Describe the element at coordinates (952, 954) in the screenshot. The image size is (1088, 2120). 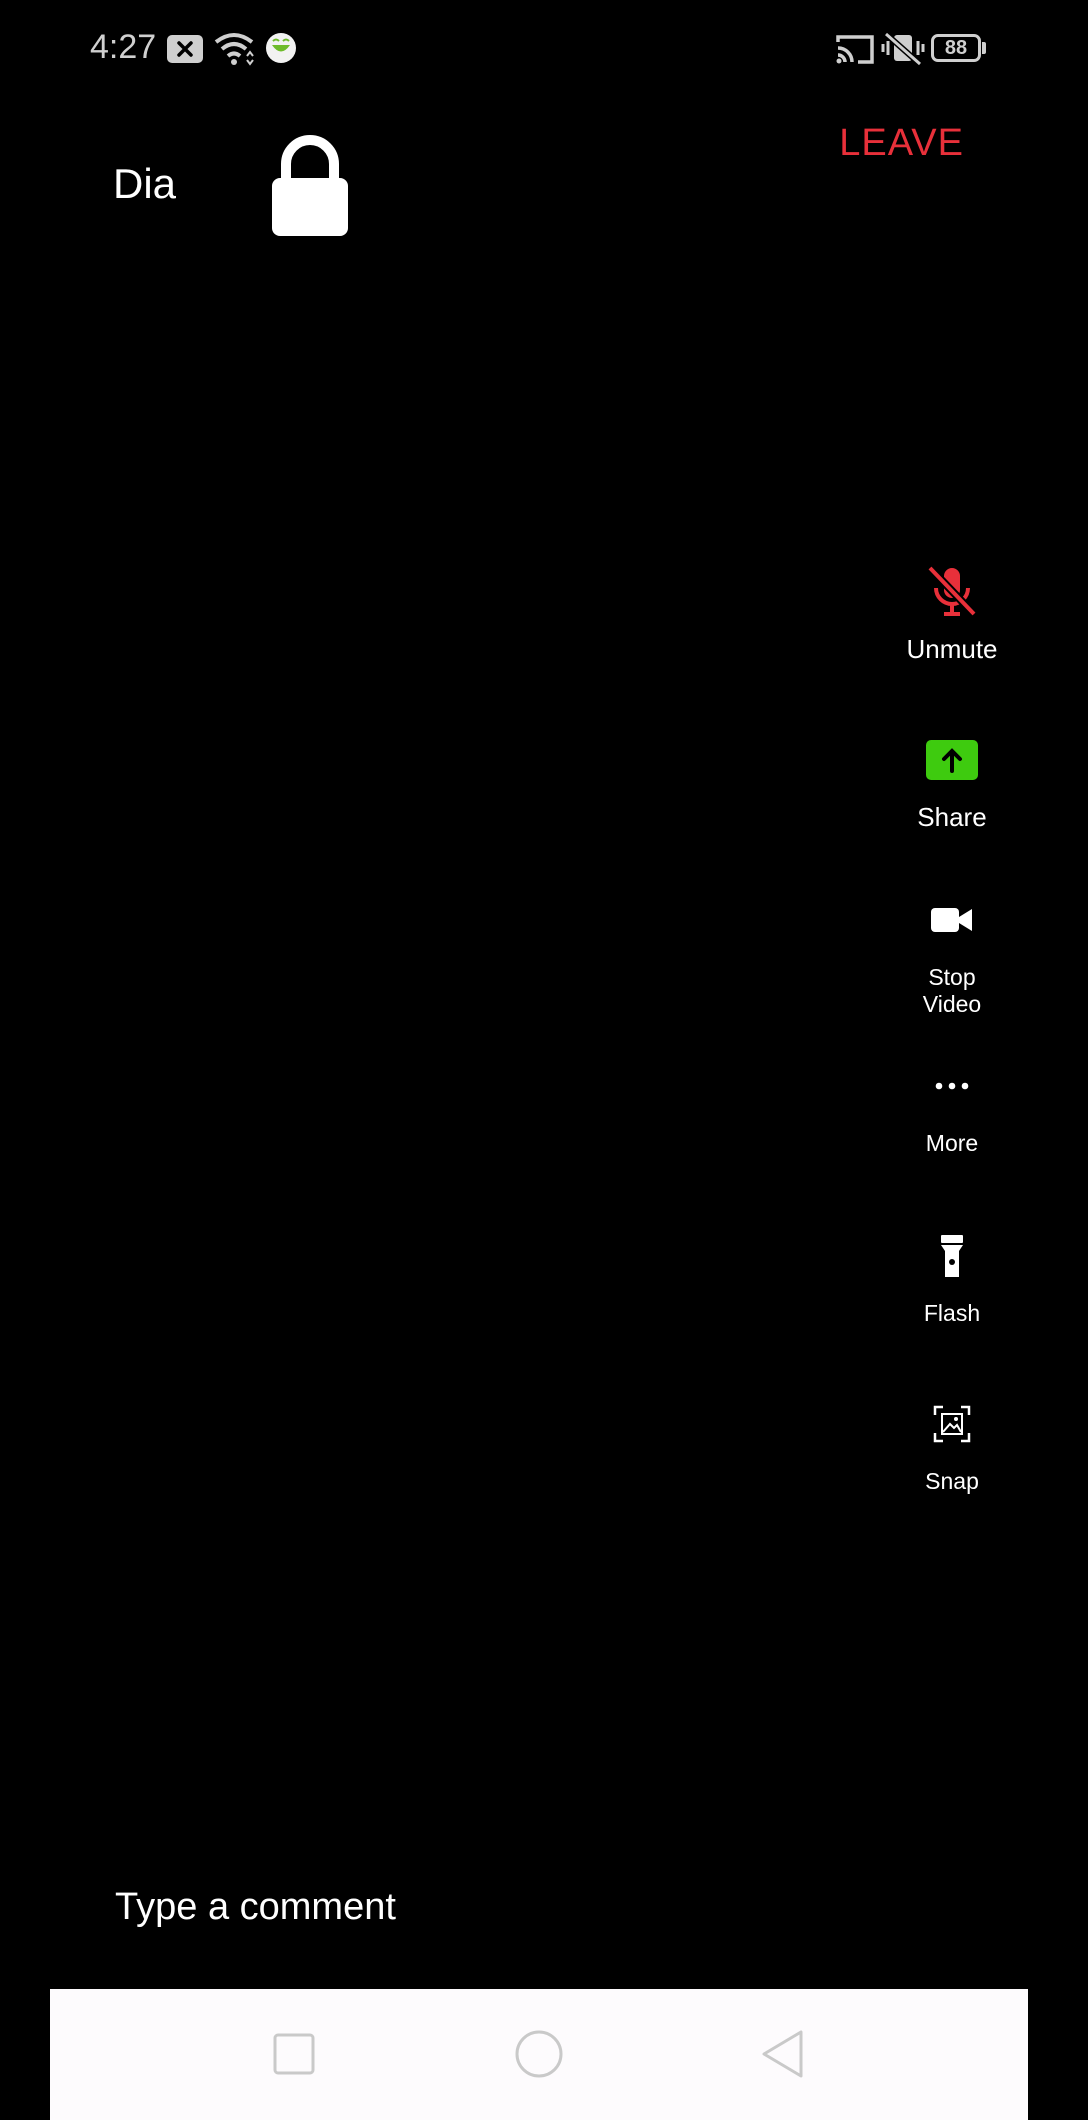
I see `stop-video-button: Stop Video` at that location.